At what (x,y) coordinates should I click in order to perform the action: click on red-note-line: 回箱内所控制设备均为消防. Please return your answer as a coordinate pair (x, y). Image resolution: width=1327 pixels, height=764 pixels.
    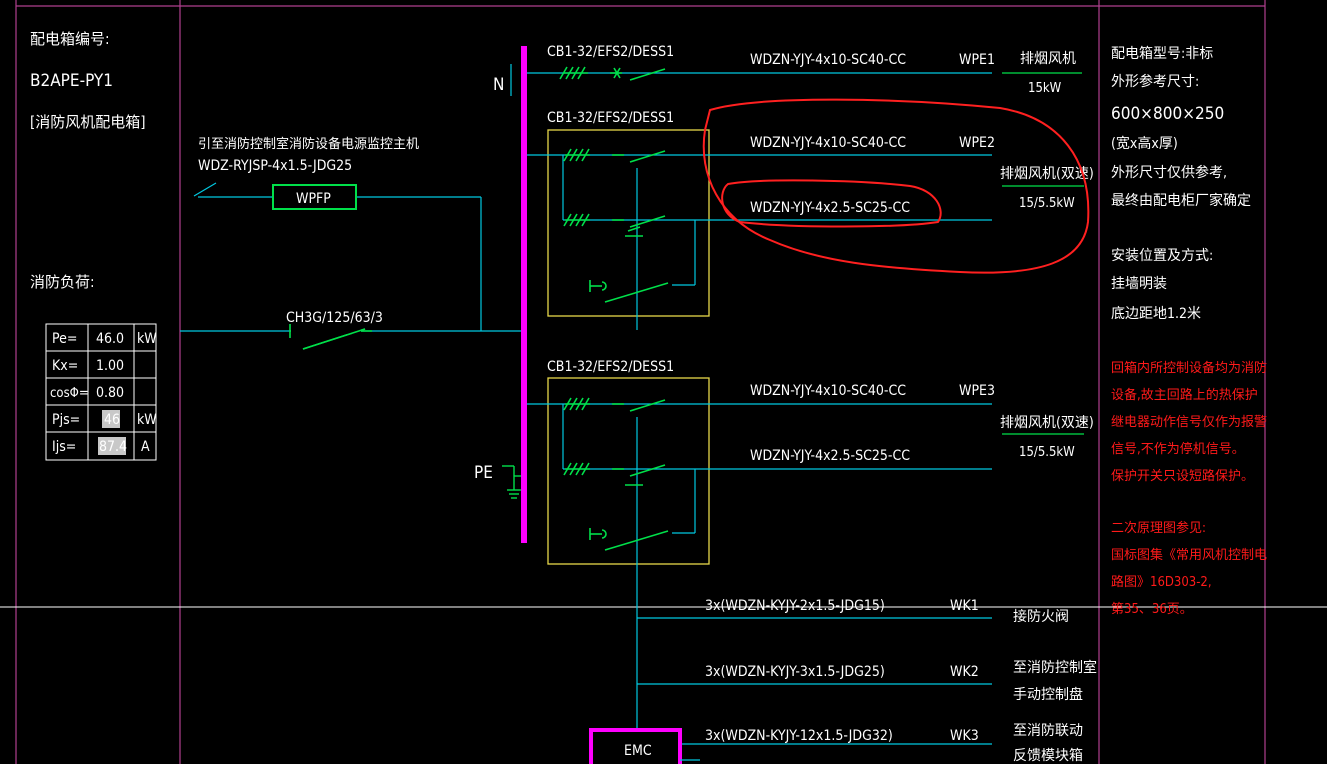
    Looking at the image, I should click on (1189, 368).